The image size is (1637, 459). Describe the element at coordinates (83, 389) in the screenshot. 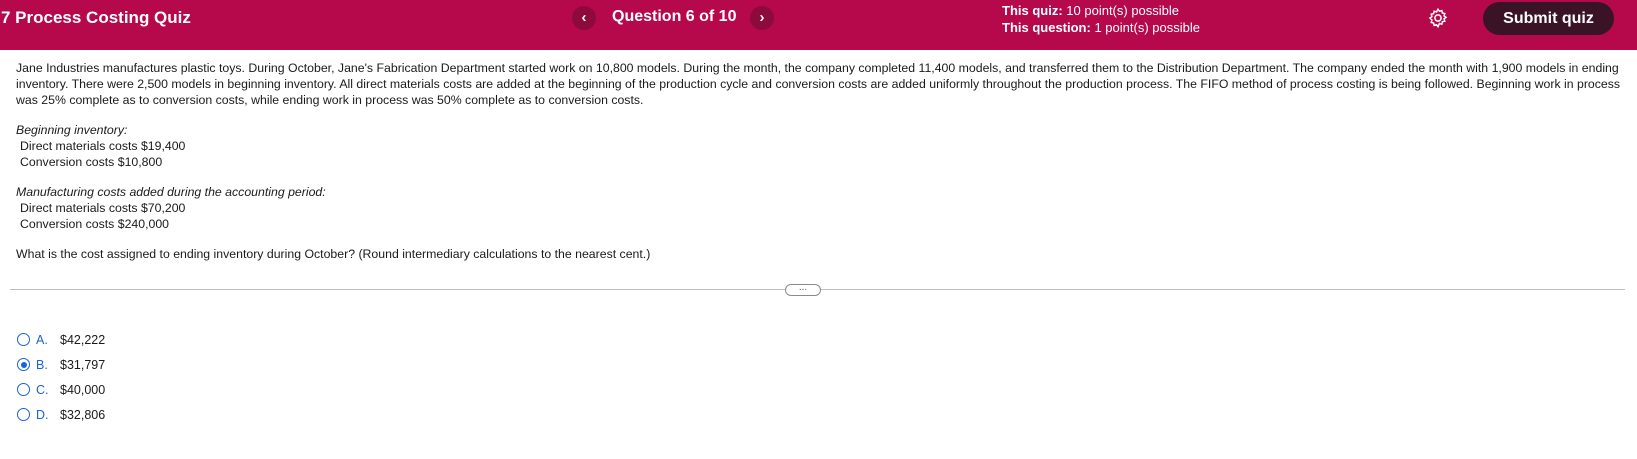

I see `option-value: $40,000` at that location.